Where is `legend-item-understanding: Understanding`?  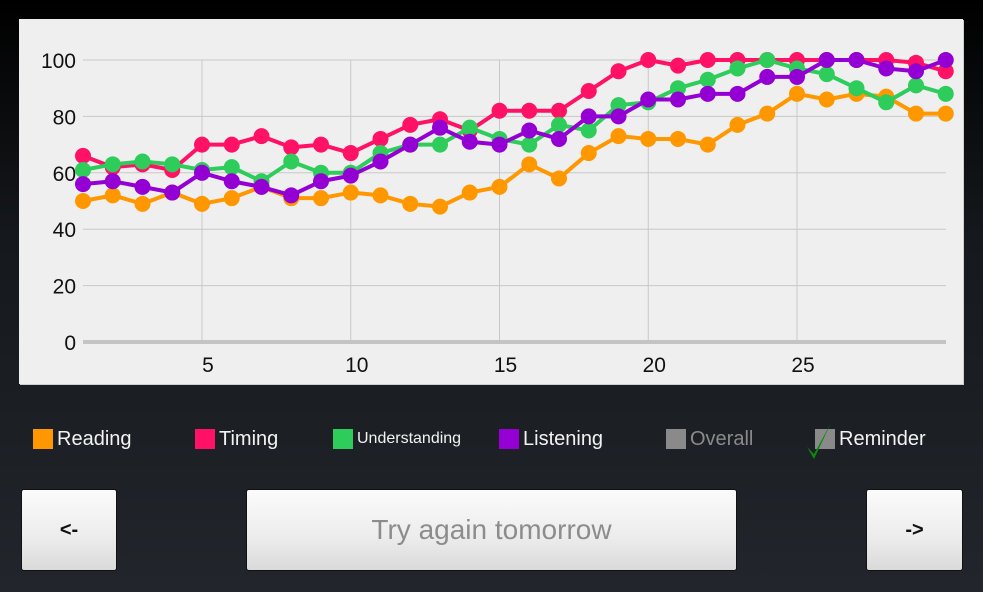
legend-item-understanding: Understanding is located at coordinates (397, 439).